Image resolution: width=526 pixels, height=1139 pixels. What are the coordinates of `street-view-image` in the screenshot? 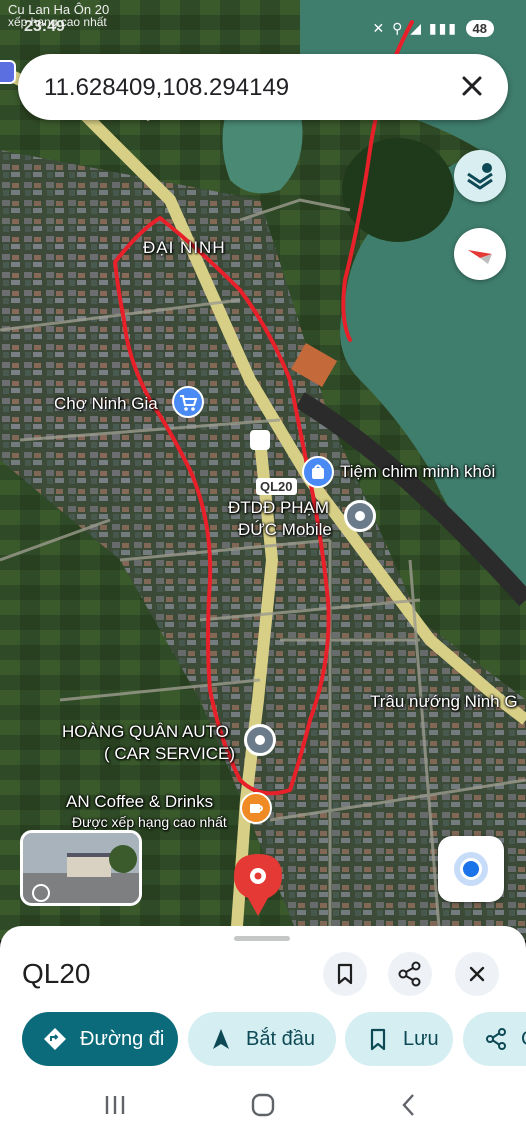 It's located at (81, 868).